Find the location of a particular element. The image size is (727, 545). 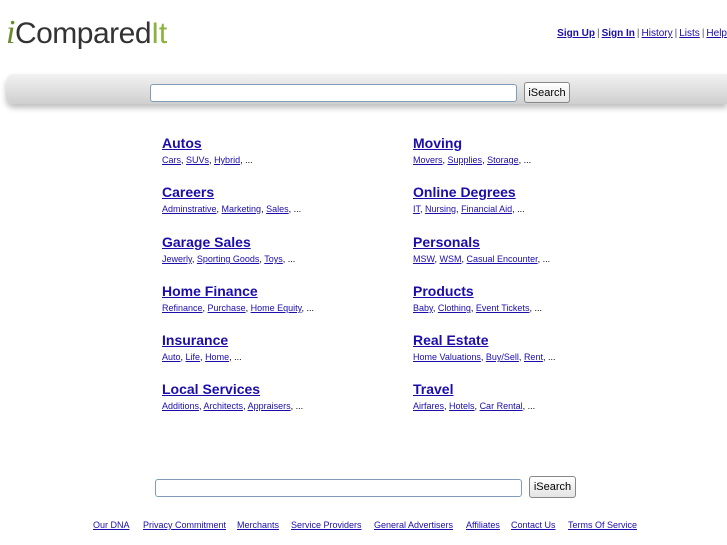

category-title-link: Careers is located at coordinates (282, 192).